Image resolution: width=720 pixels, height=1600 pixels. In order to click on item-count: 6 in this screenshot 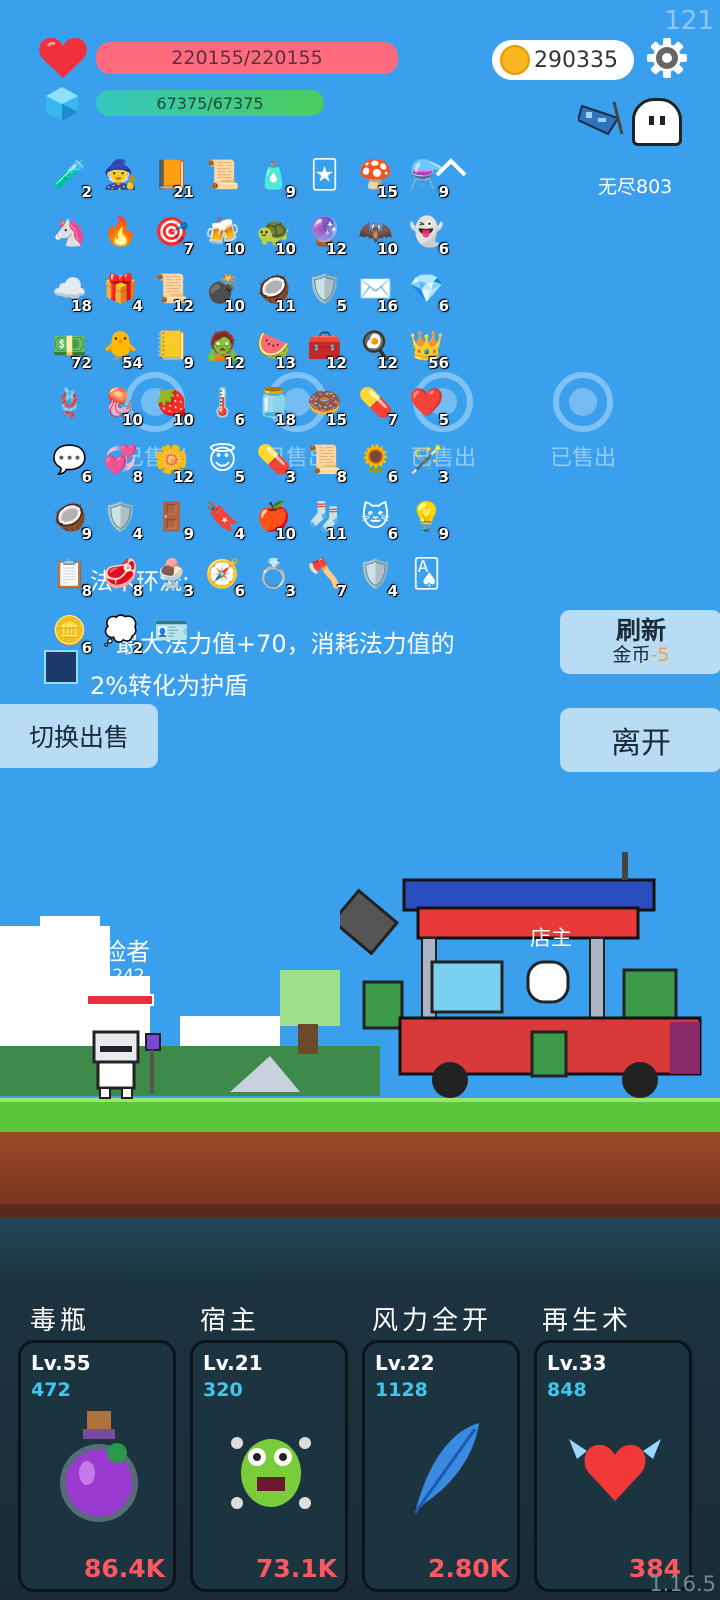, I will do `click(86, 477)`.